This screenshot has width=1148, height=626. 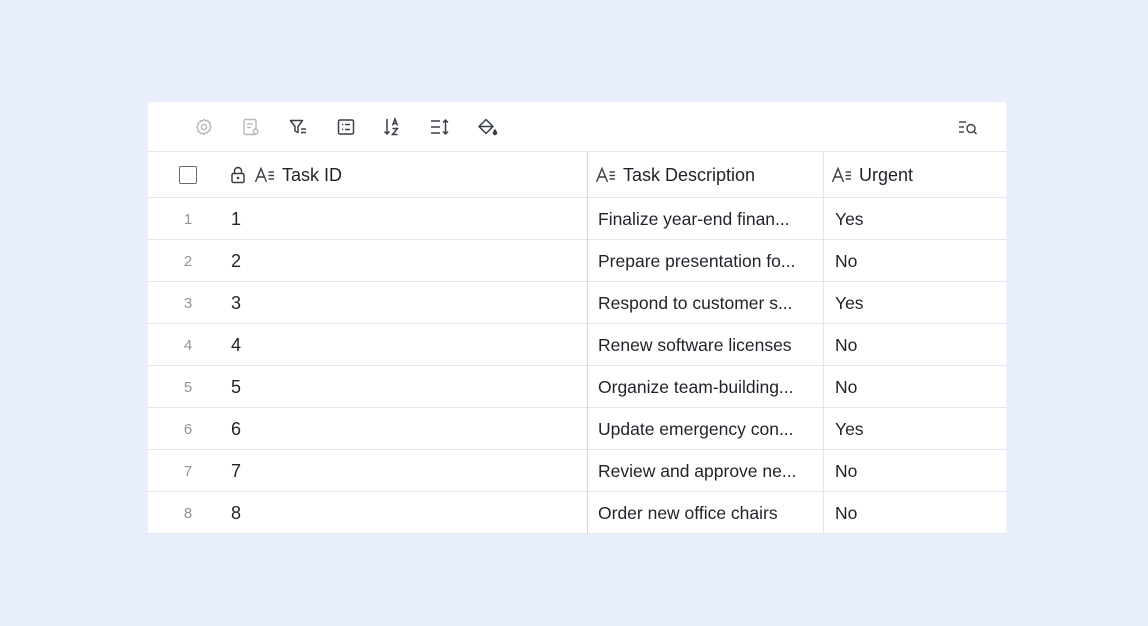 I want to click on table-row: 3 3 Respond to customer s... Yes, so click(x=577, y=303).